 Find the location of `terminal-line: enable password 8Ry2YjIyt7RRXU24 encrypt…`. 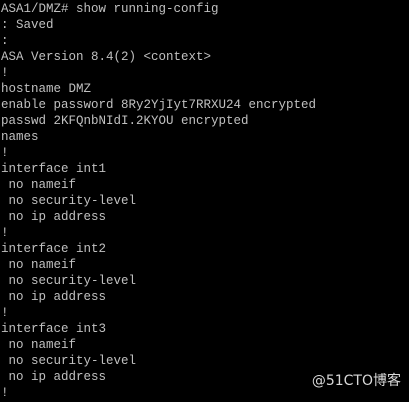

terminal-line: enable password 8Ry2YjIyt7RRXU24 encrypt… is located at coordinates (159, 105).